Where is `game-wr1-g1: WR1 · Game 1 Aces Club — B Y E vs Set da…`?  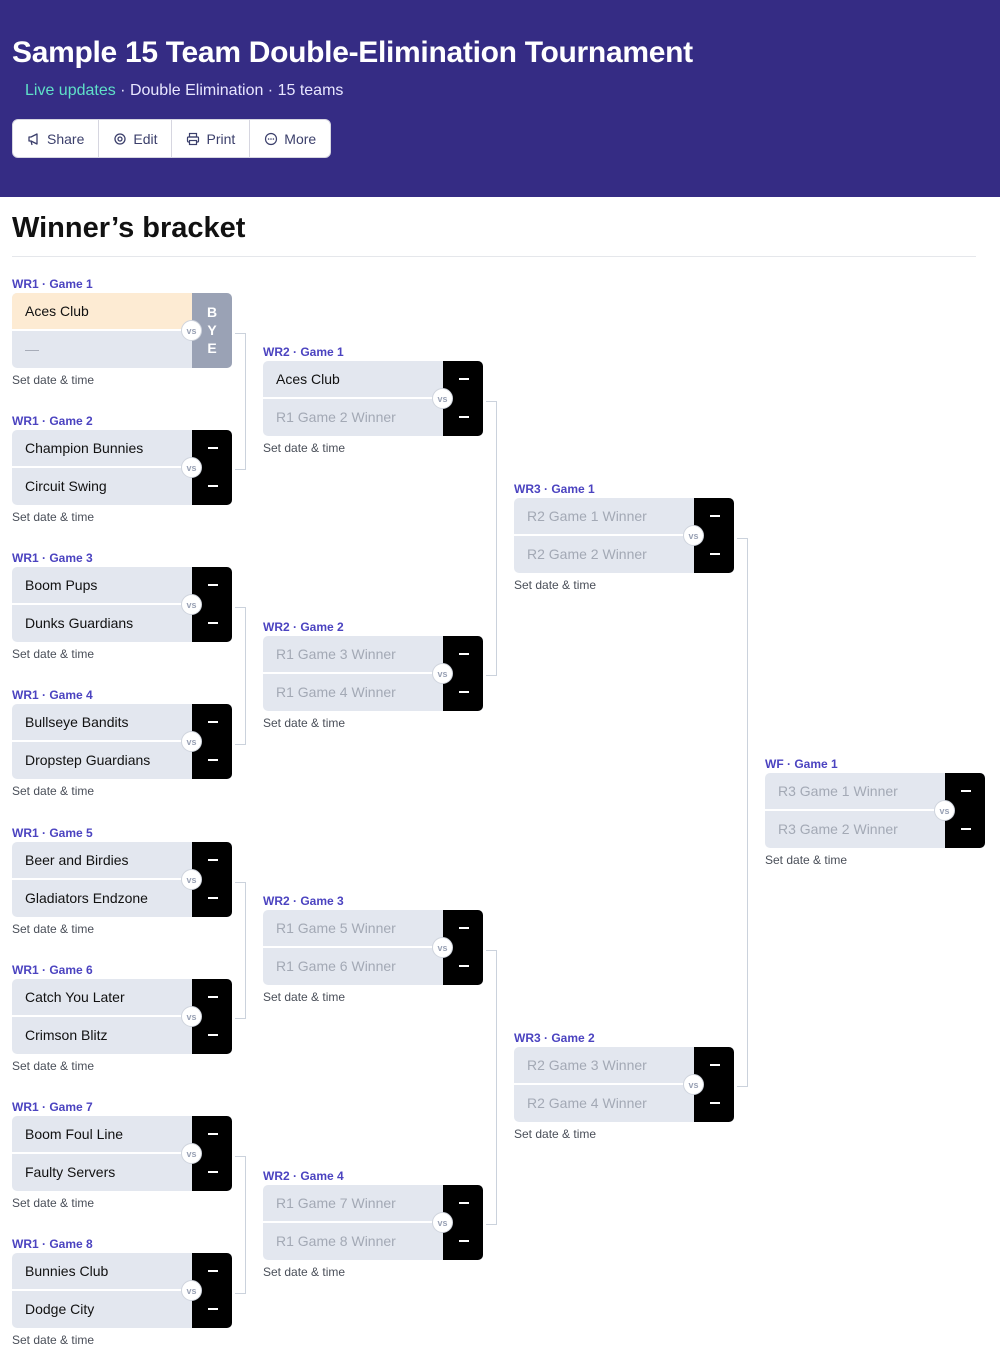
game-wr1-g1: WR1 · Game 1 Aces Club — B Y E vs Set da… is located at coordinates (122, 332).